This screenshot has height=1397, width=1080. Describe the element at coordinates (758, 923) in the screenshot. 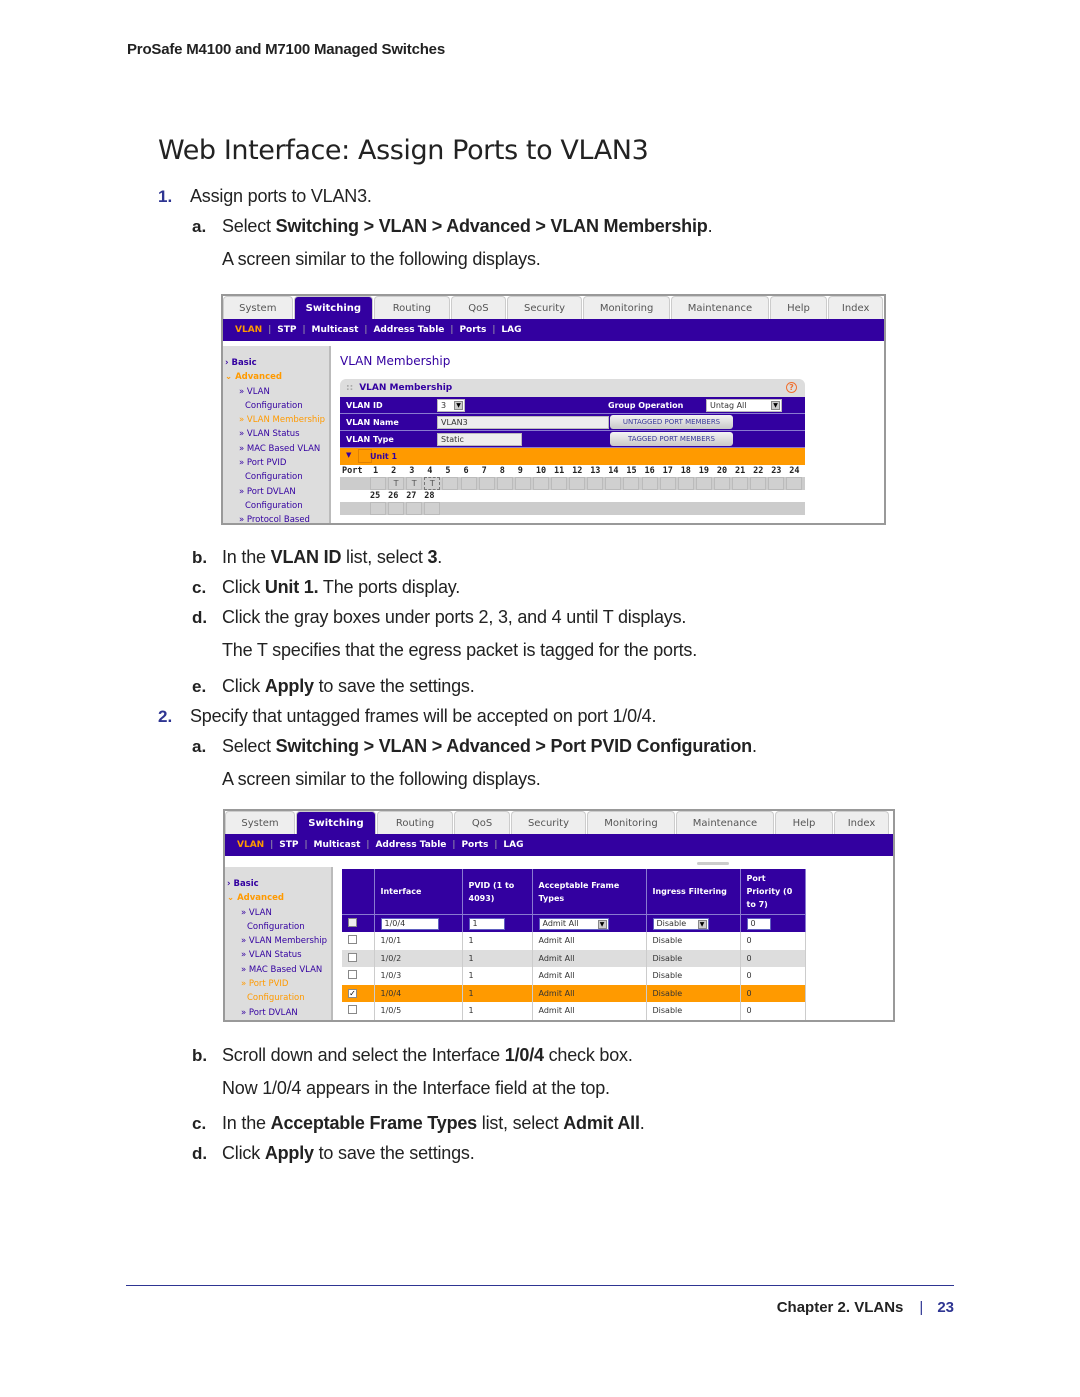

I see `priority-input: 0` at that location.